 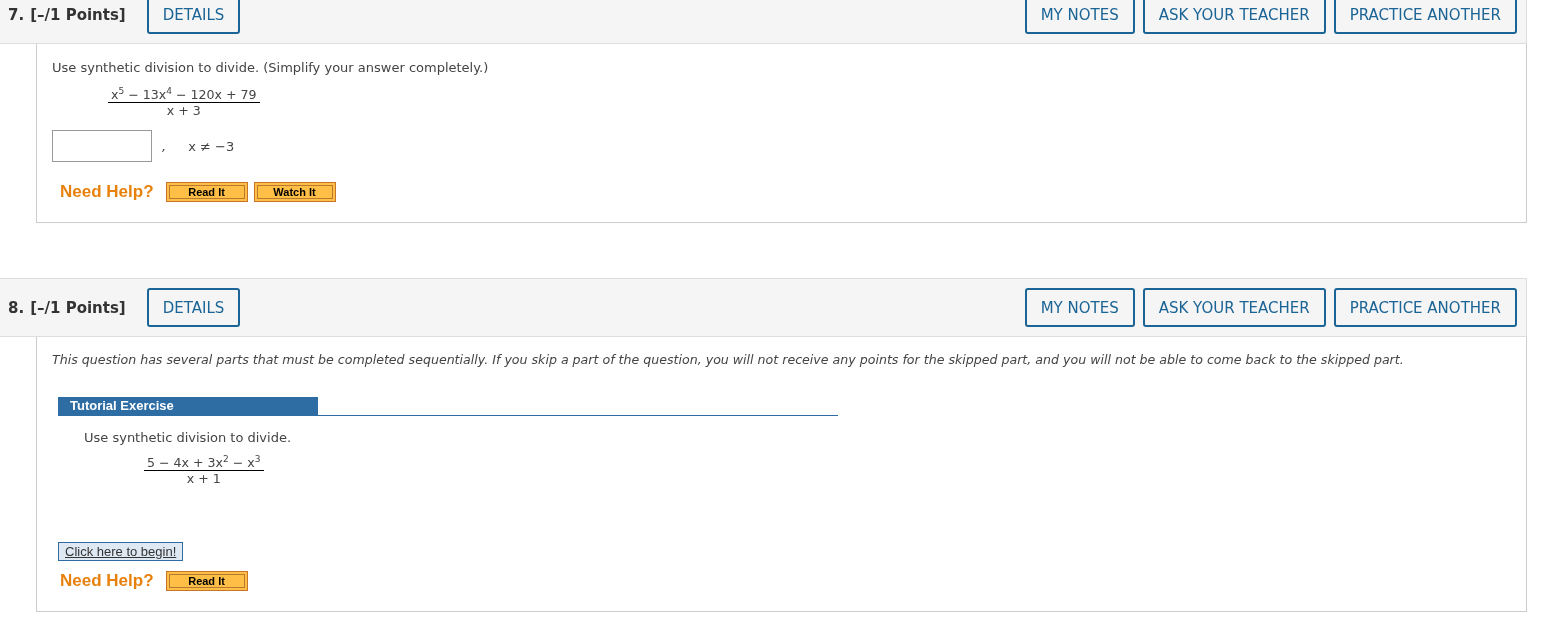 I want to click on help-button: Watch It, so click(x=294, y=192).